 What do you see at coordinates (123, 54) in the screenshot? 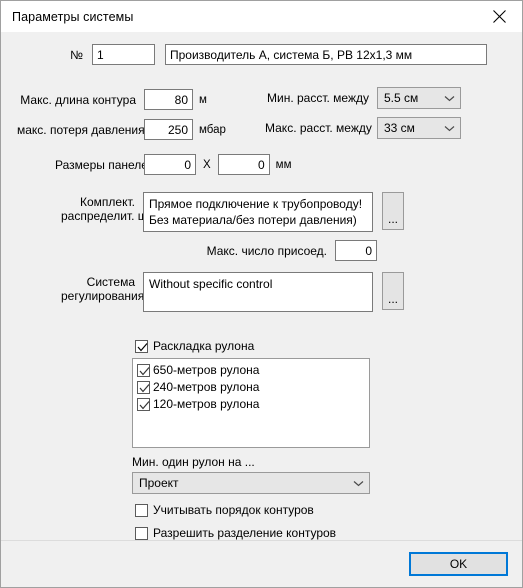
I see `number-input` at bounding box center [123, 54].